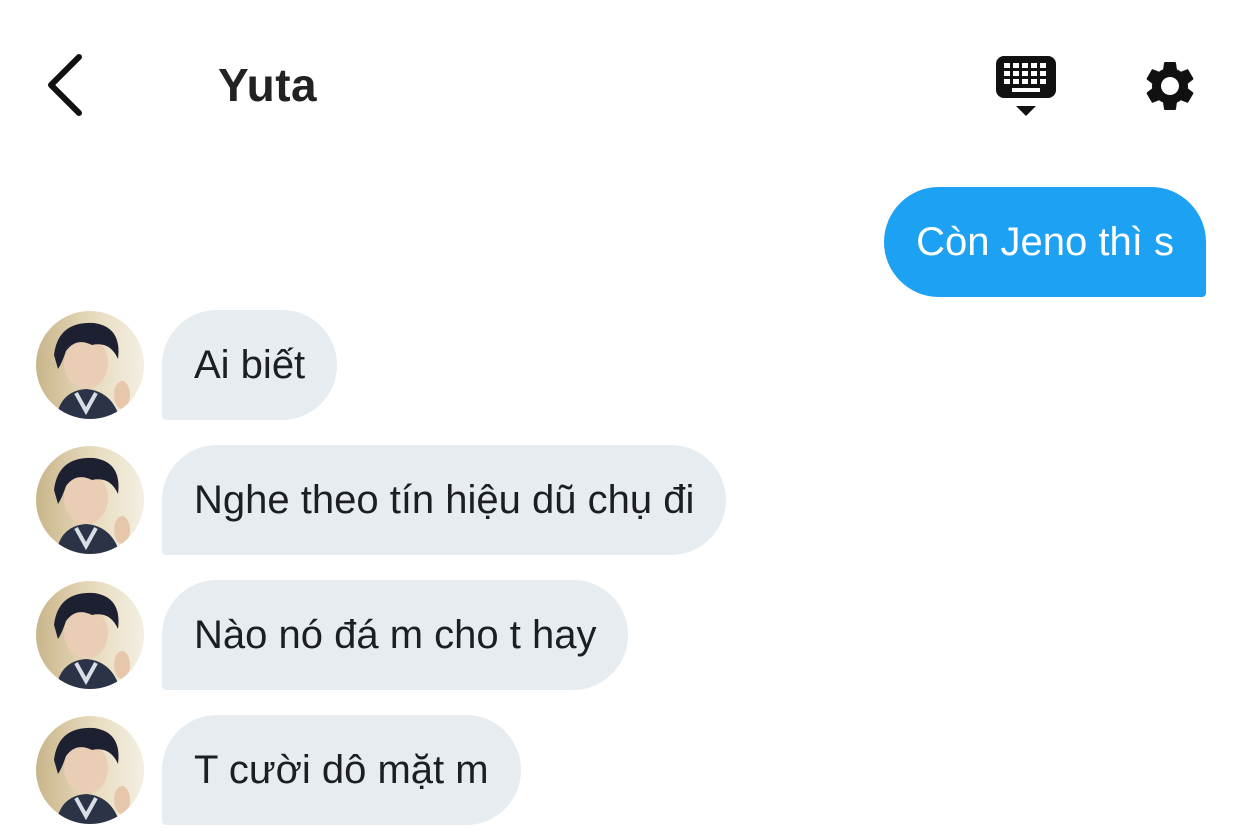 The image size is (1242, 839). I want to click on message-text: Còn Jeno thì s, so click(1045, 241).